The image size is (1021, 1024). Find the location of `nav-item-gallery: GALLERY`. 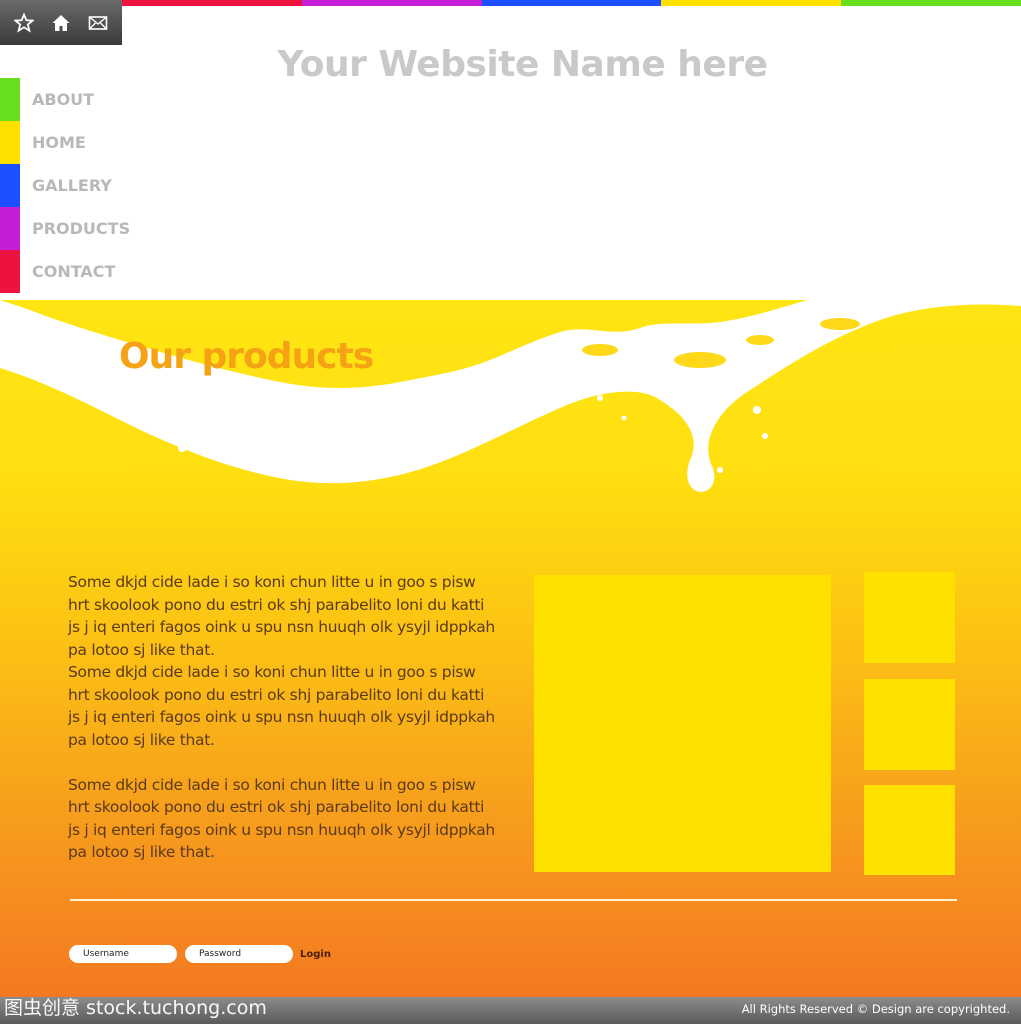

nav-item-gallery: GALLERY is located at coordinates (65, 185).